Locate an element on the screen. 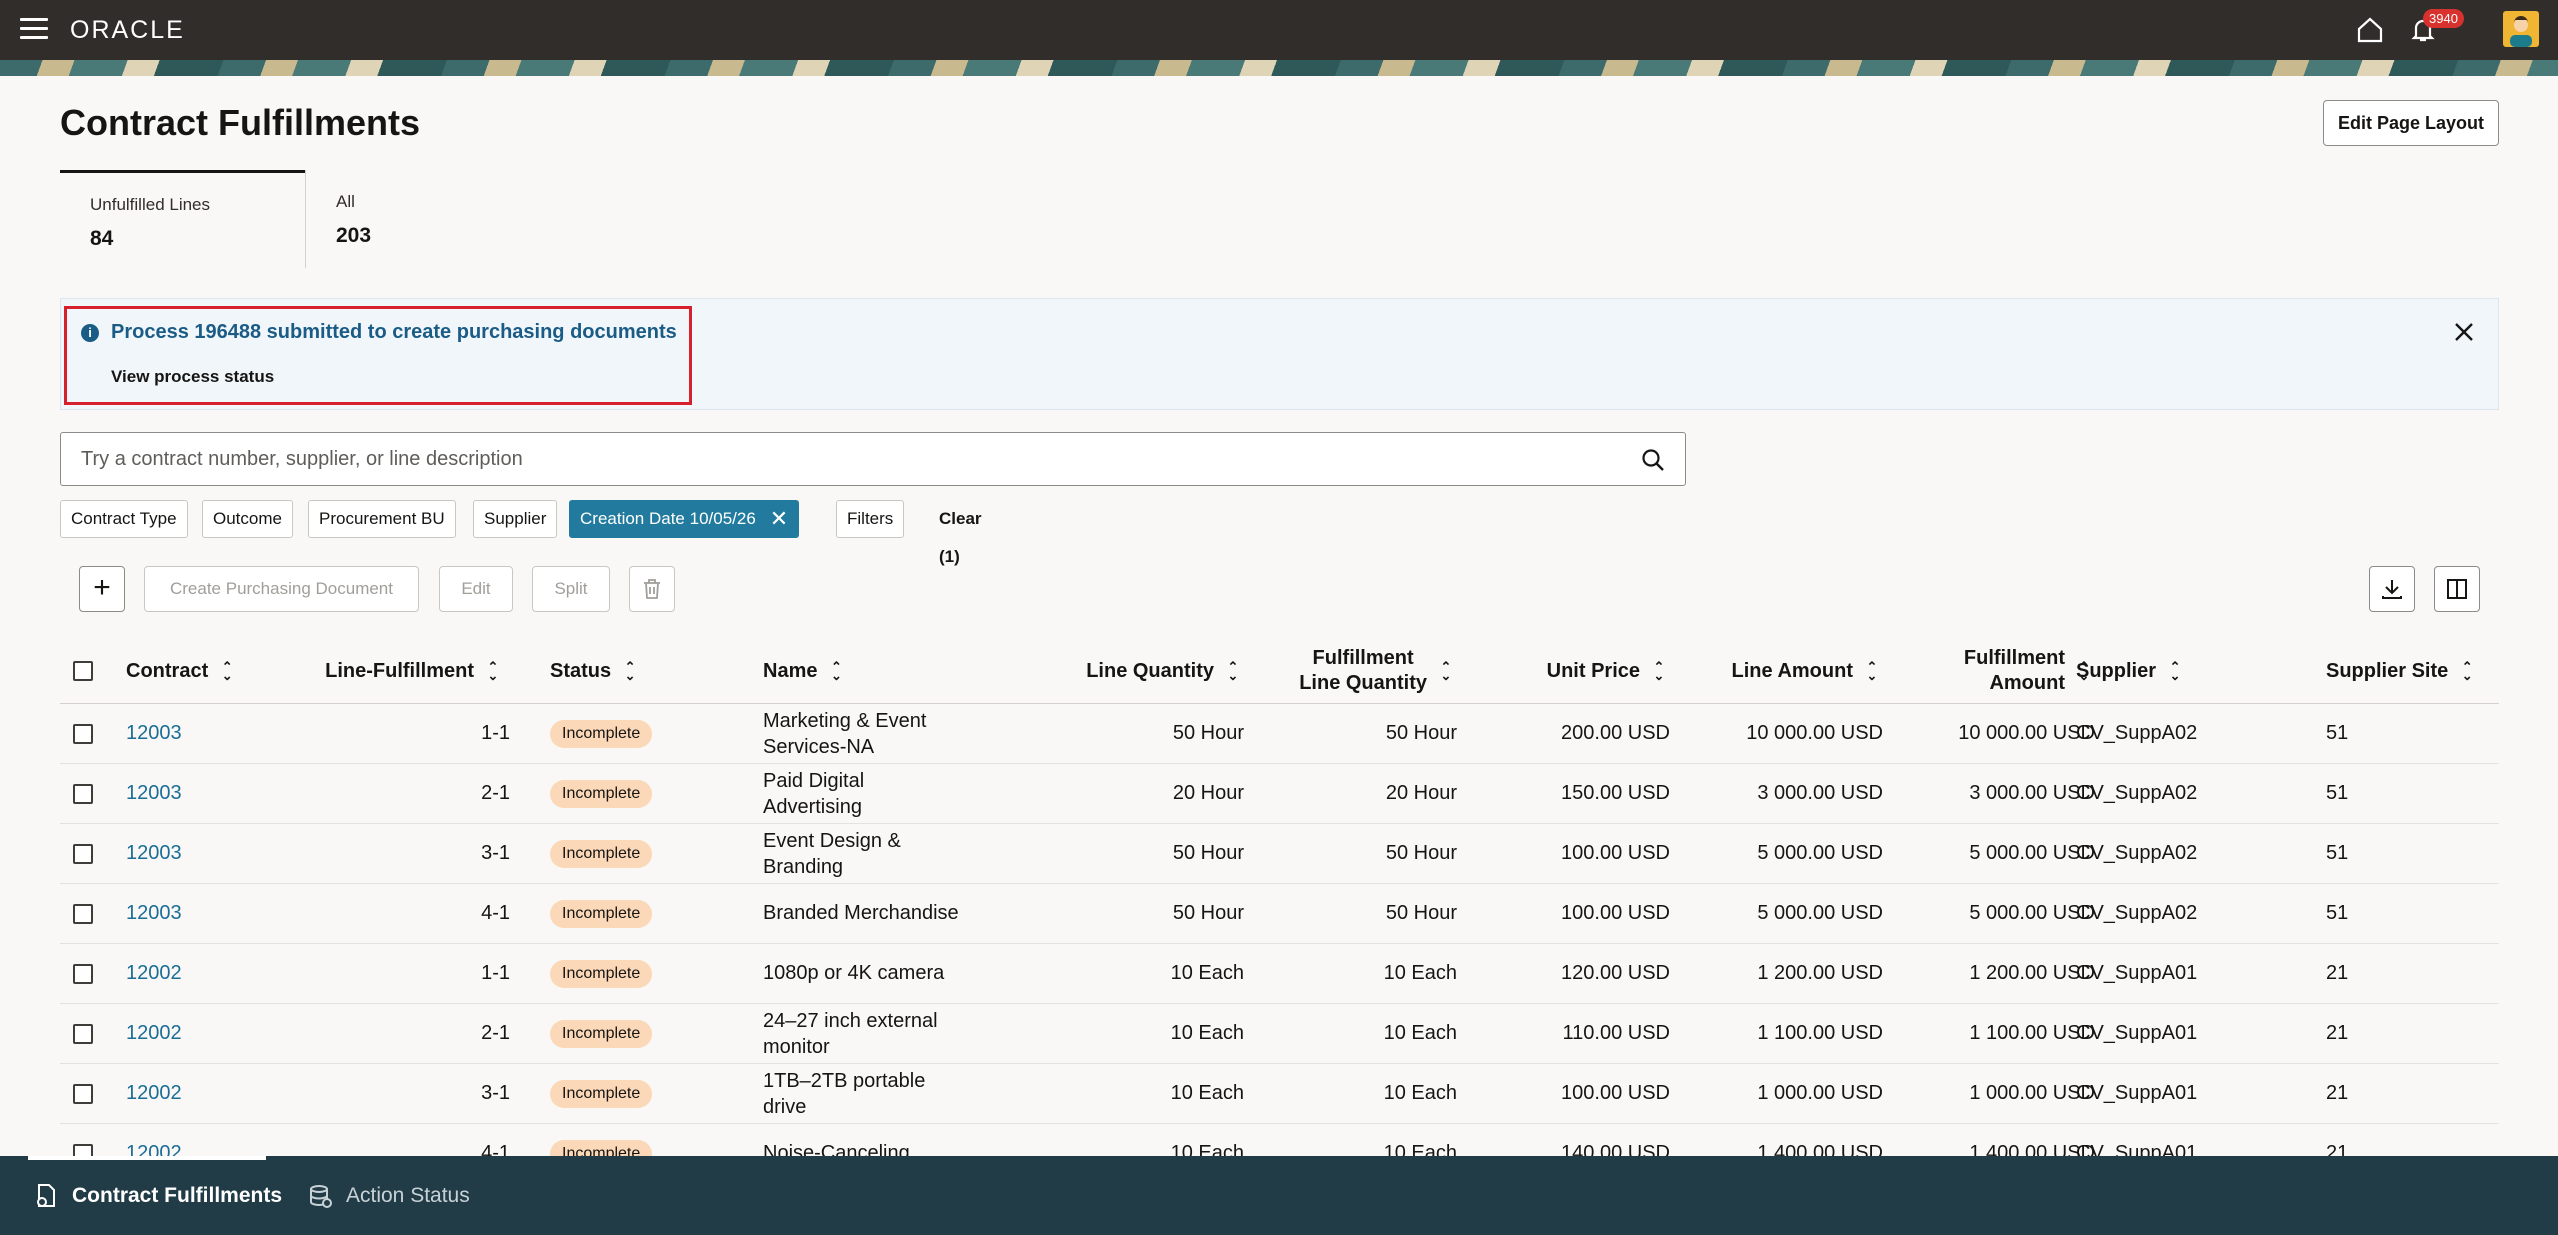  tile-all: All 203 is located at coordinates (405, 219).